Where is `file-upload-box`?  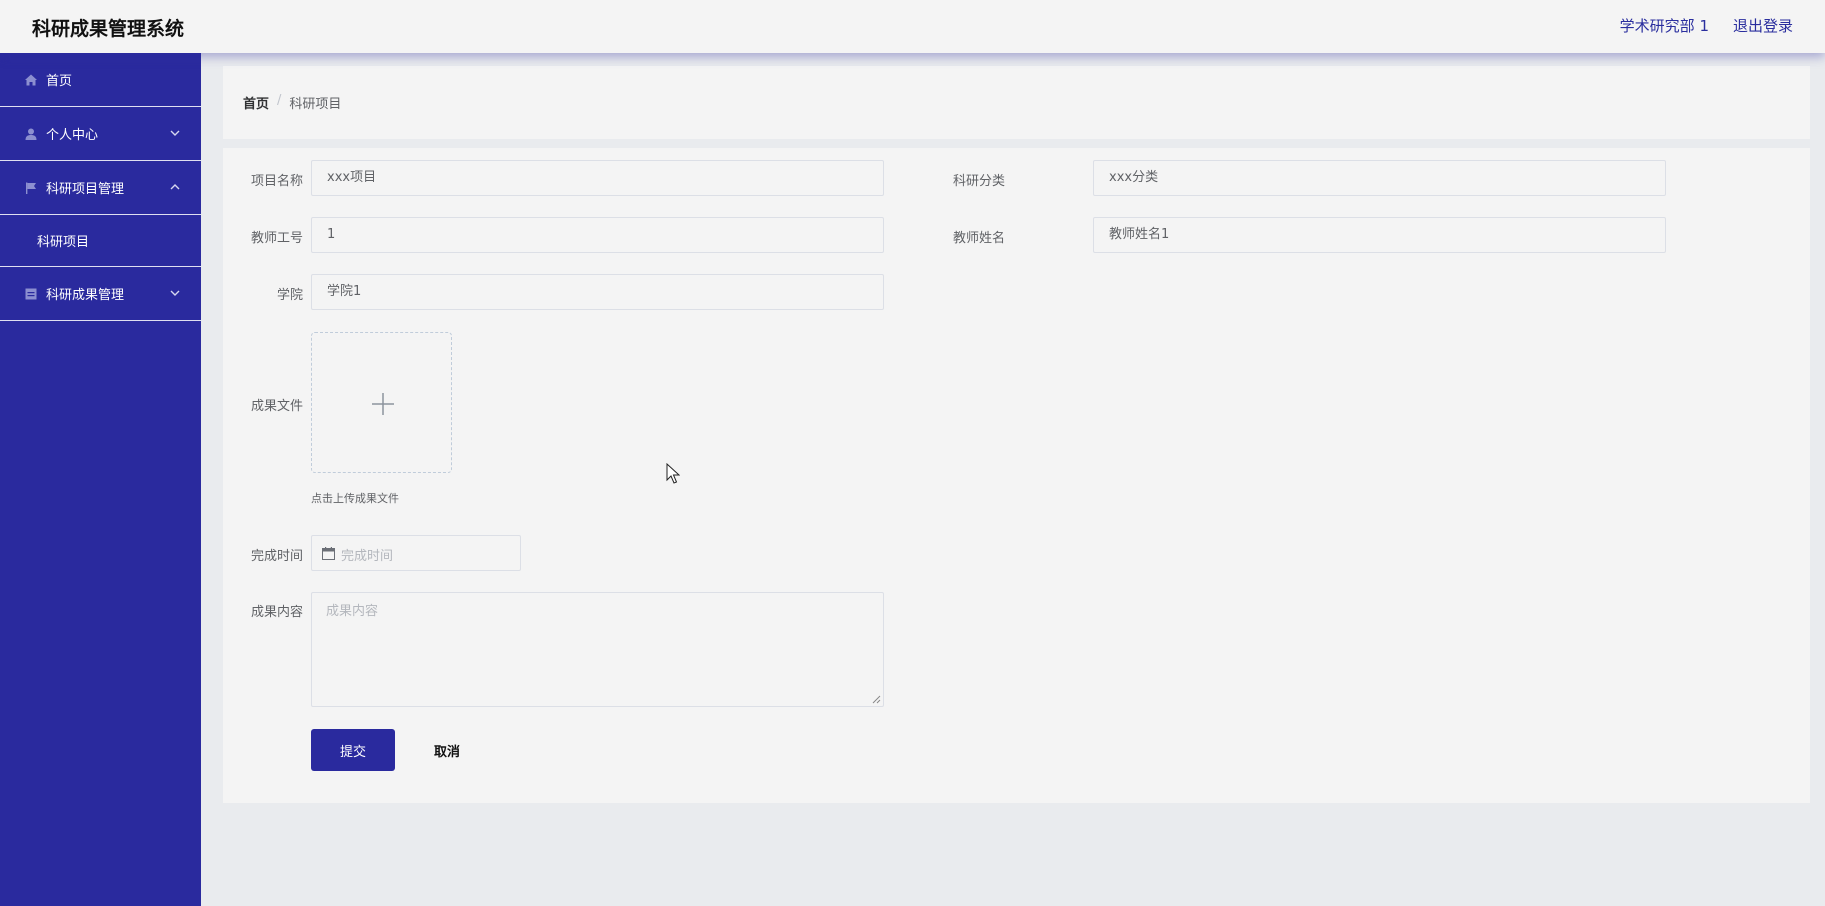 file-upload-box is located at coordinates (381, 402).